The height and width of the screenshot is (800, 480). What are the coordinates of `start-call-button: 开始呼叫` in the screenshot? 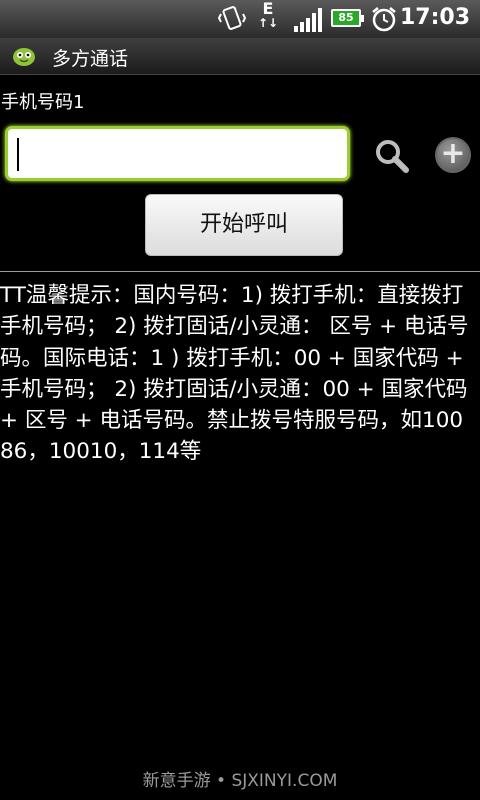 It's located at (244, 225).